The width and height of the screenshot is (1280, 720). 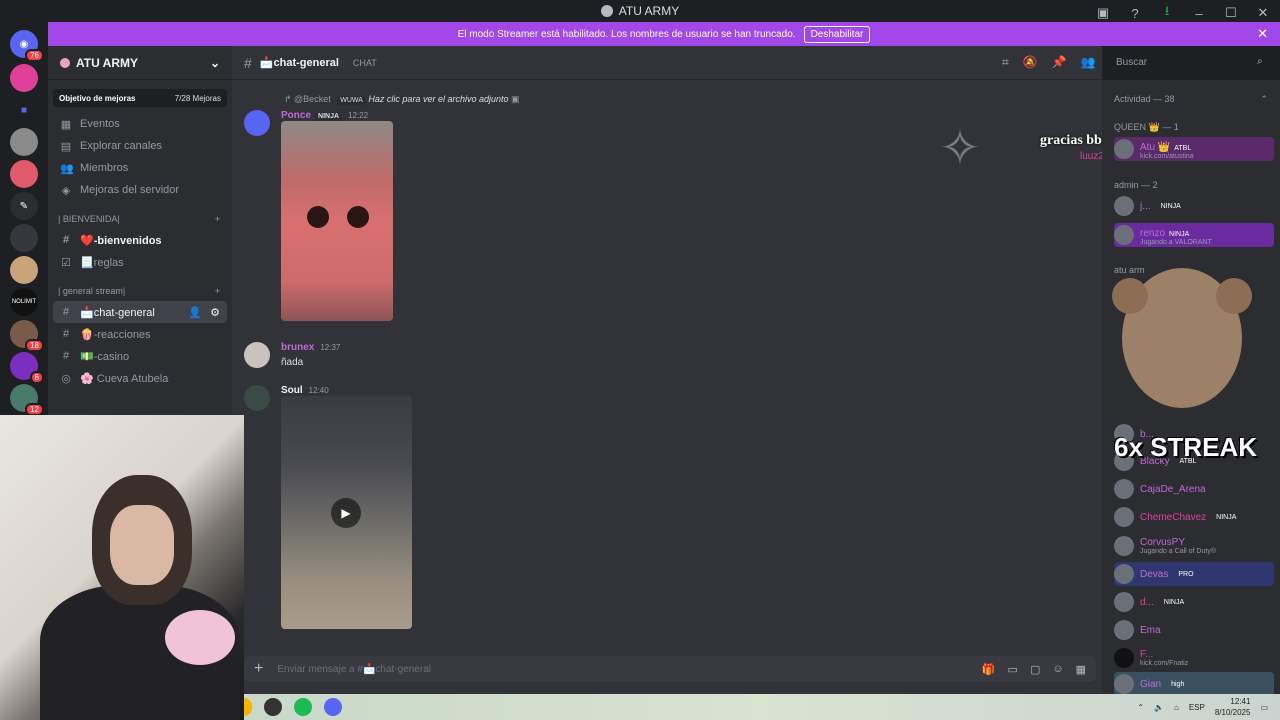 What do you see at coordinates (1151, 684) in the screenshot?
I see `member-name: Gian` at bounding box center [1151, 684].